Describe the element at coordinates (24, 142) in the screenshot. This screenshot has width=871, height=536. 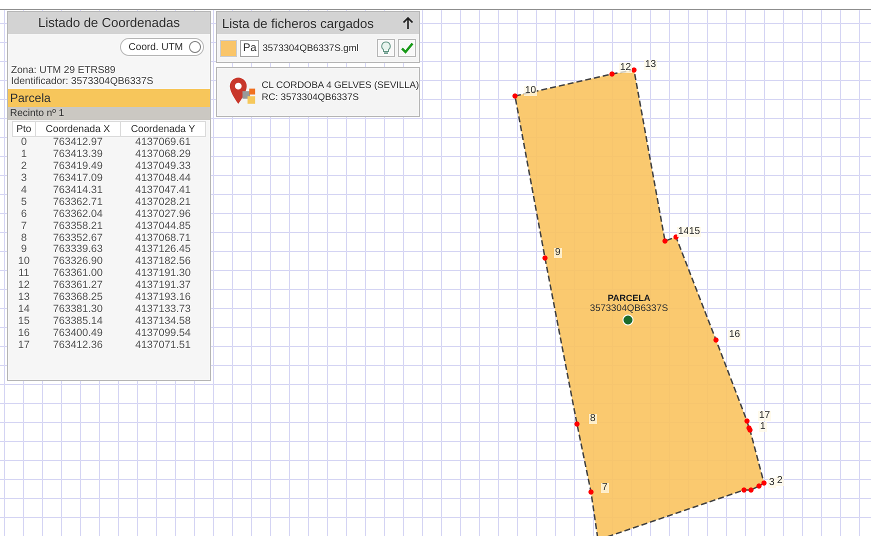
I see `table-cell: 0` at that location.